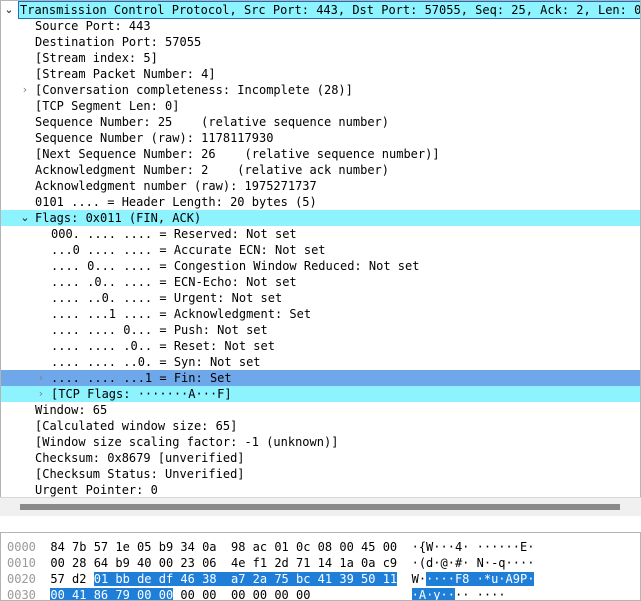 The image size is (641, 601). I want to click on tree-row: [Checksum Status: Unverified], so click(320, 474).